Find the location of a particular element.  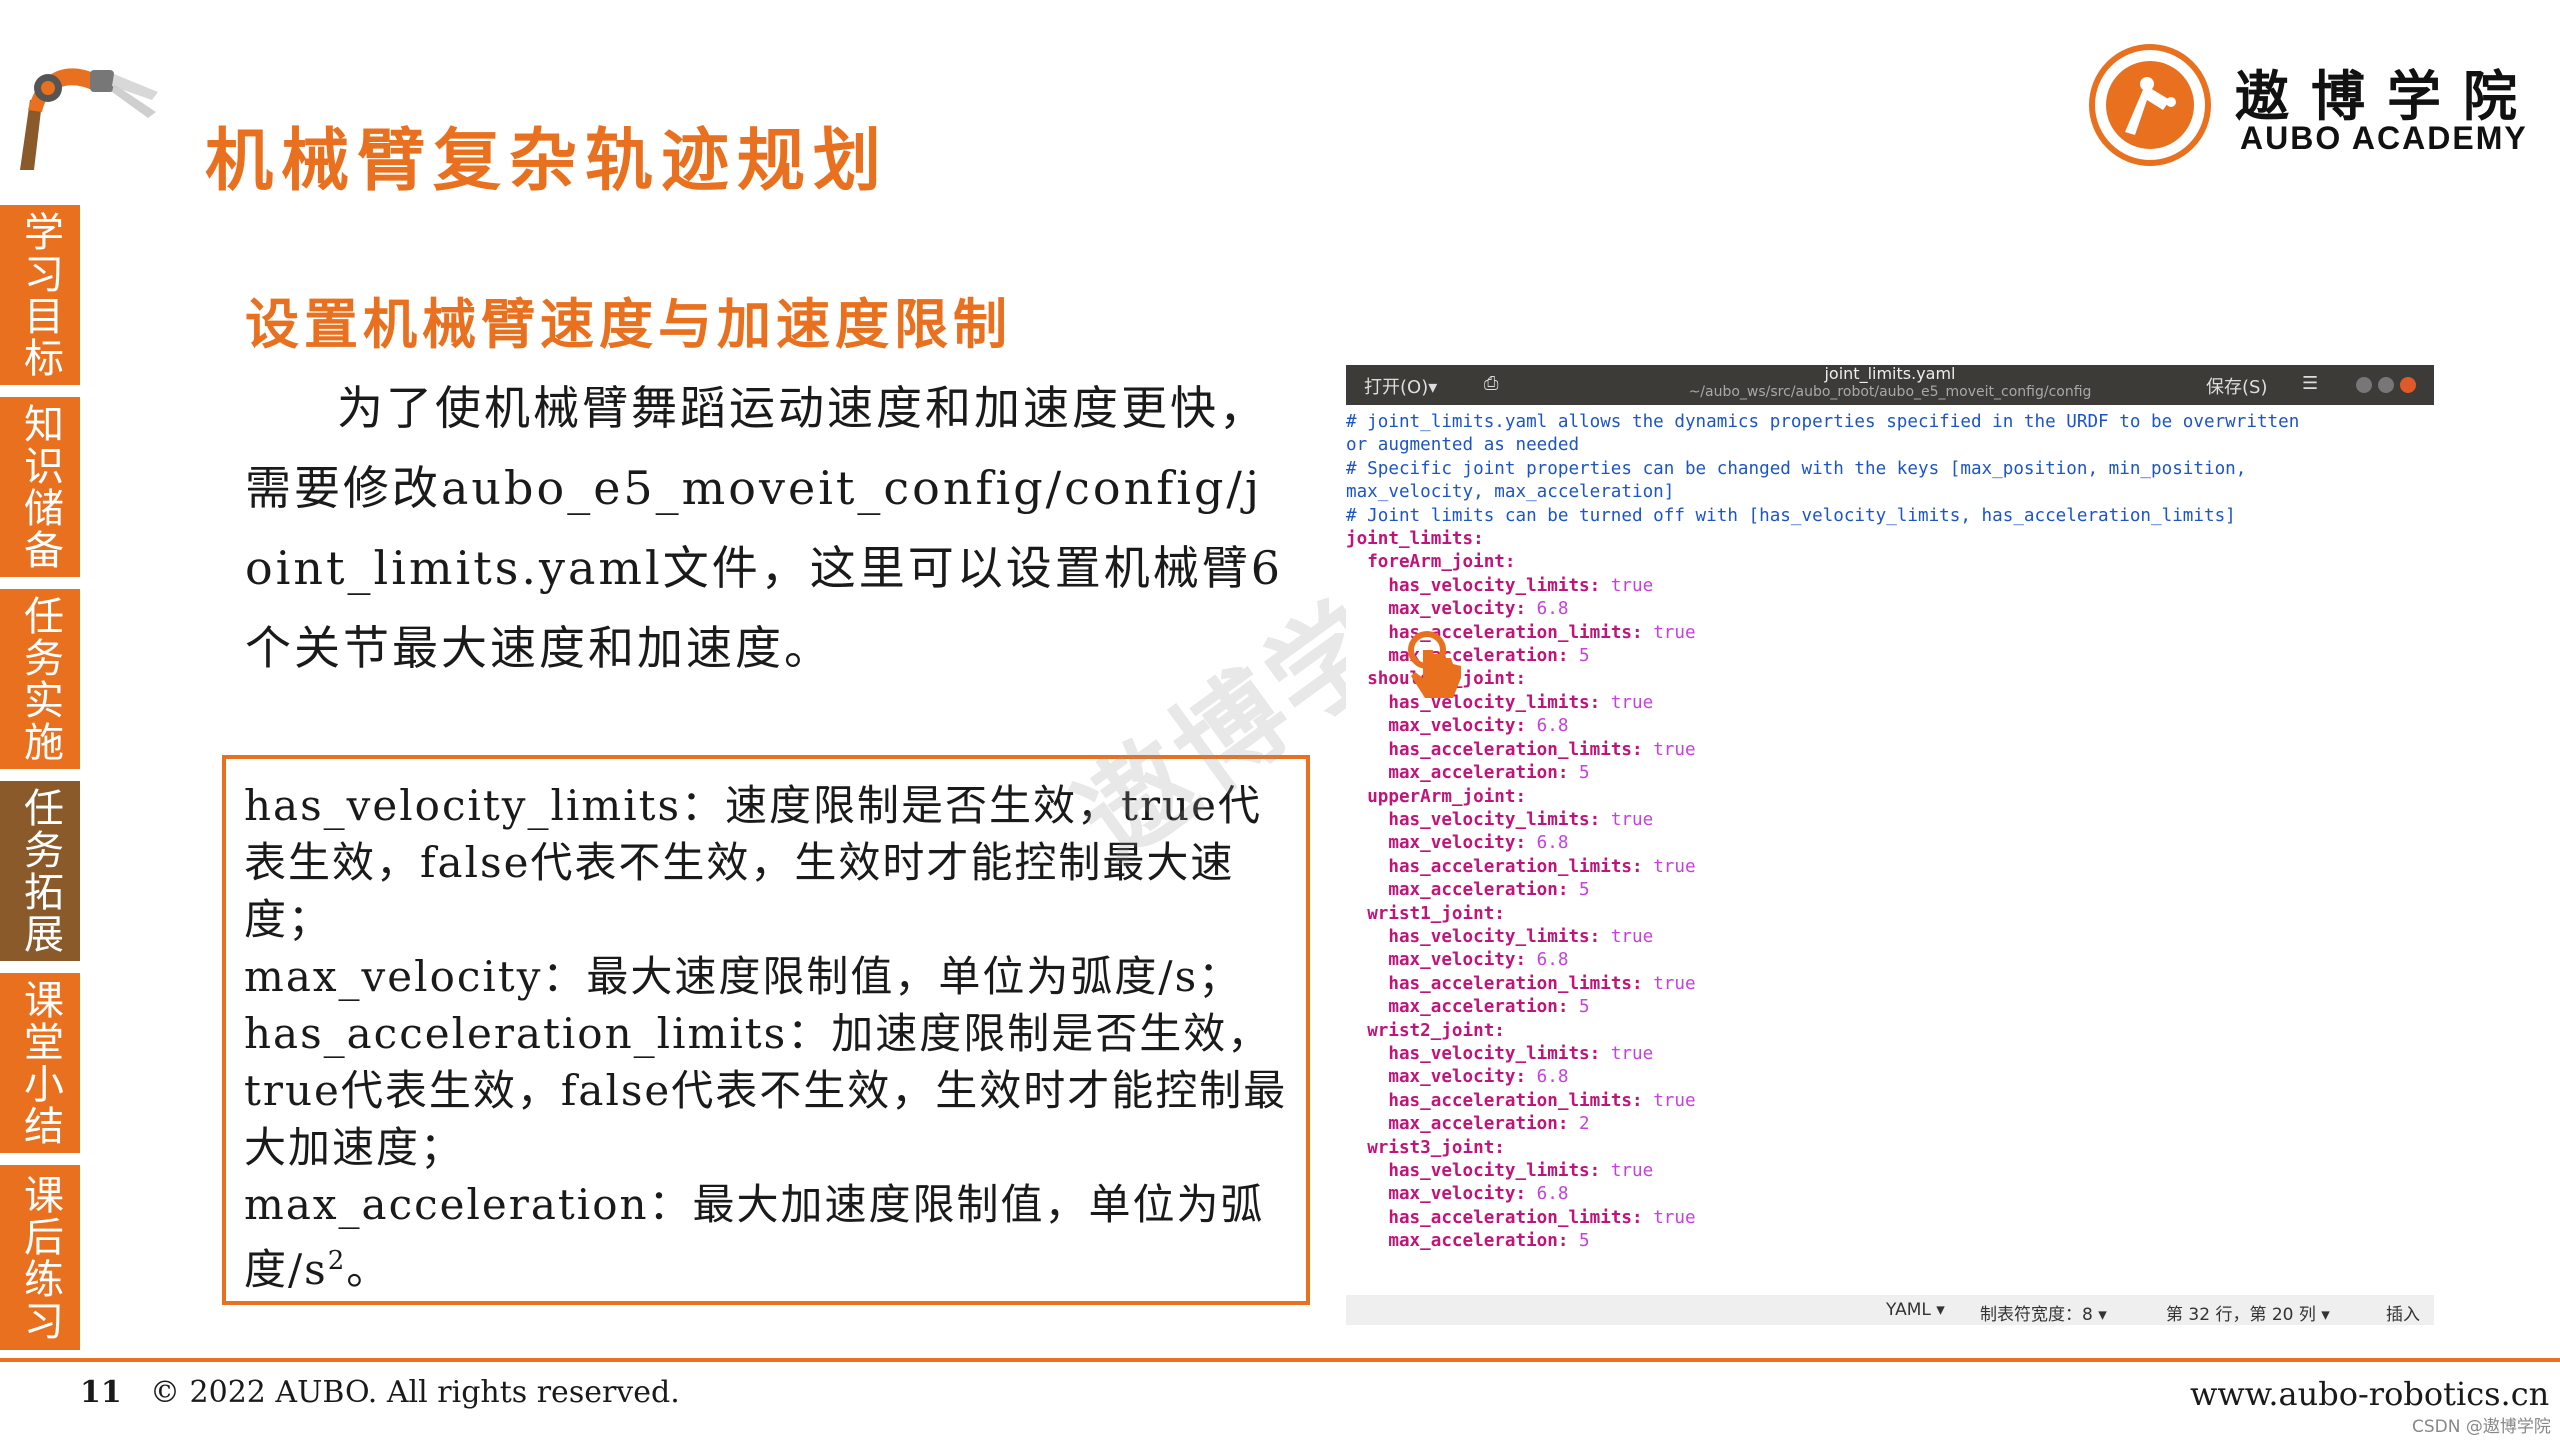

desc-max-acceleration-text: max_acceleration：最大加速度限制值，单位为弧度/s is located at coordinates (754, 1237).